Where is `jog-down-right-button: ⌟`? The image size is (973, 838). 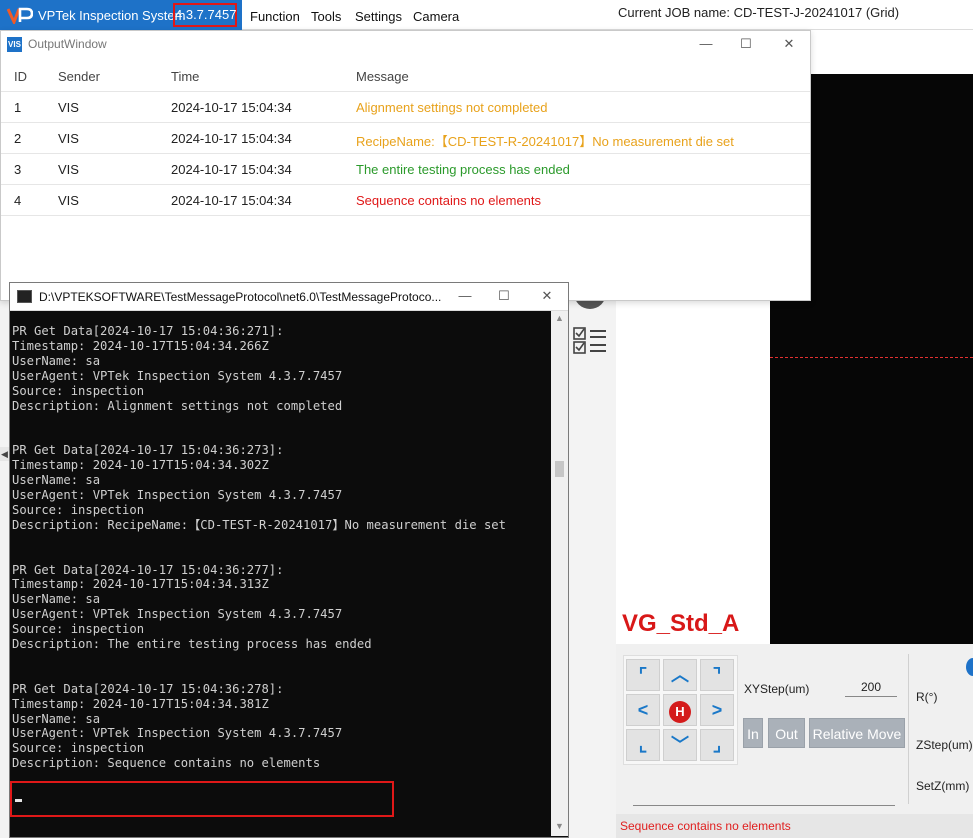 jog-down-right-button: ⌟ is located at coordinates (717, 745).